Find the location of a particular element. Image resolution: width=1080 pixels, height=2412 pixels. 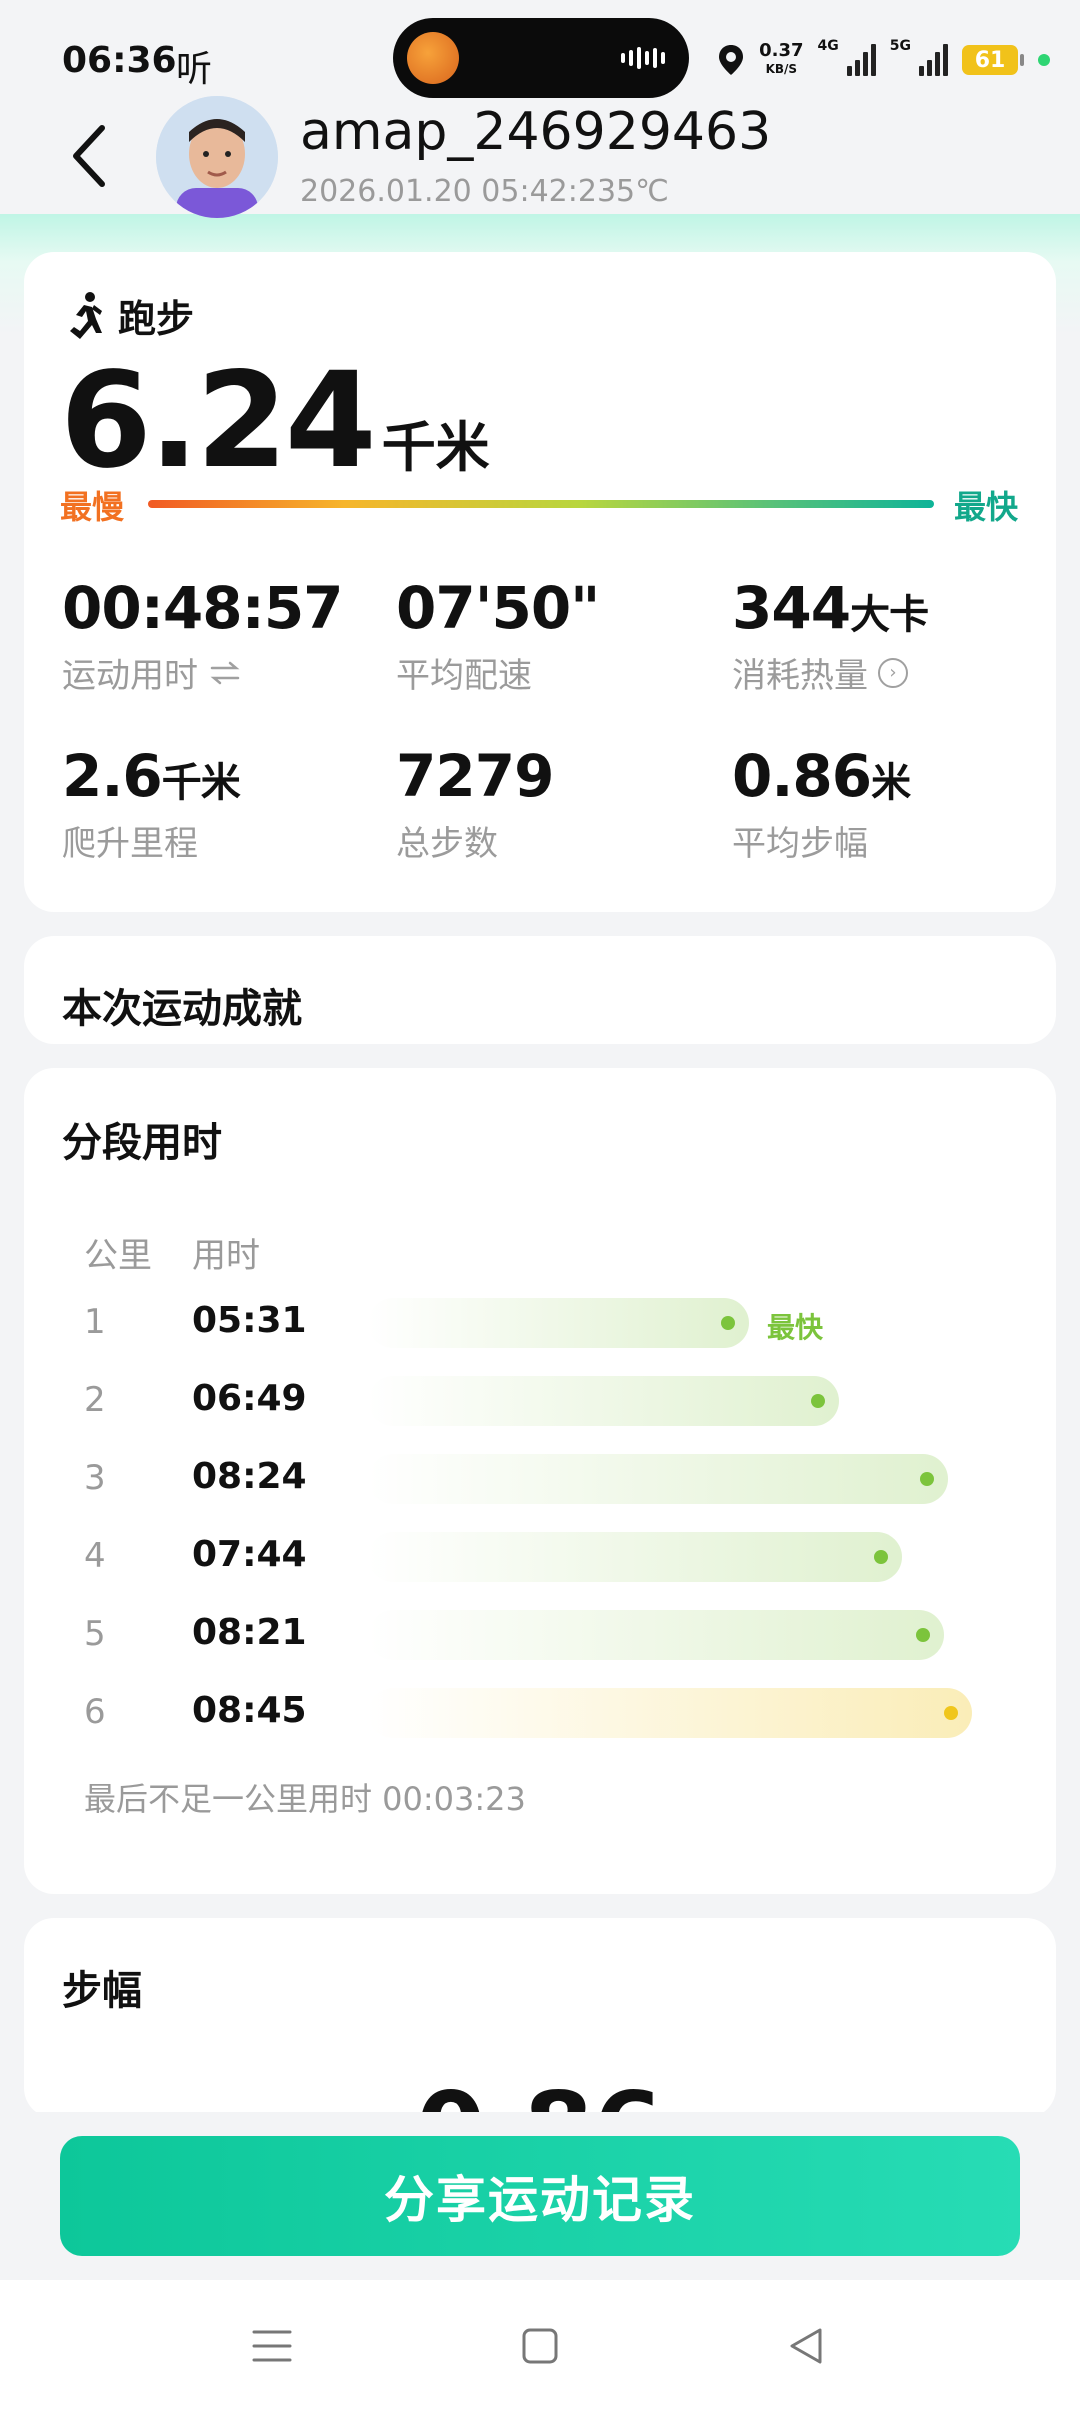

stat-avg-pace-label: 平均配速 is located at coordinates (464, 676).